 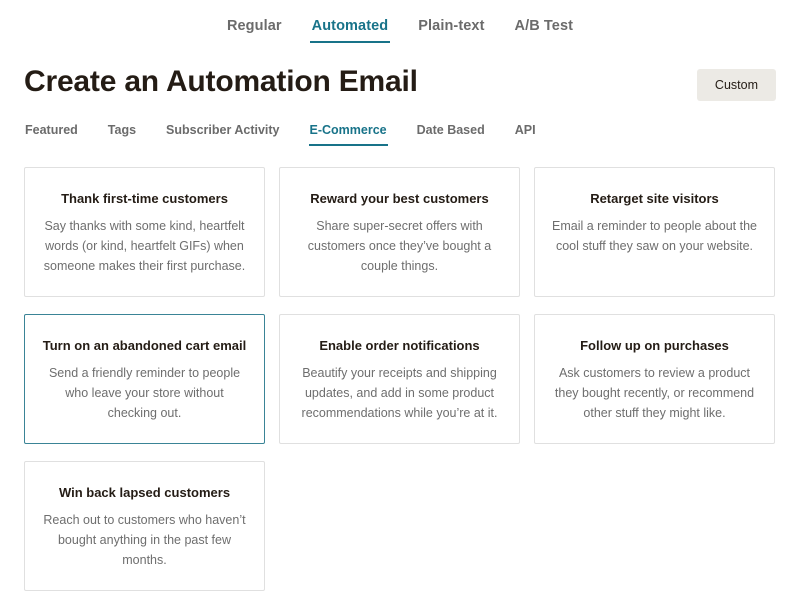 What do you see at coordinates (399, 198) in the screenshot?
I see `automation-card-title: Reward your best customers` at bounding box center [399, 198].